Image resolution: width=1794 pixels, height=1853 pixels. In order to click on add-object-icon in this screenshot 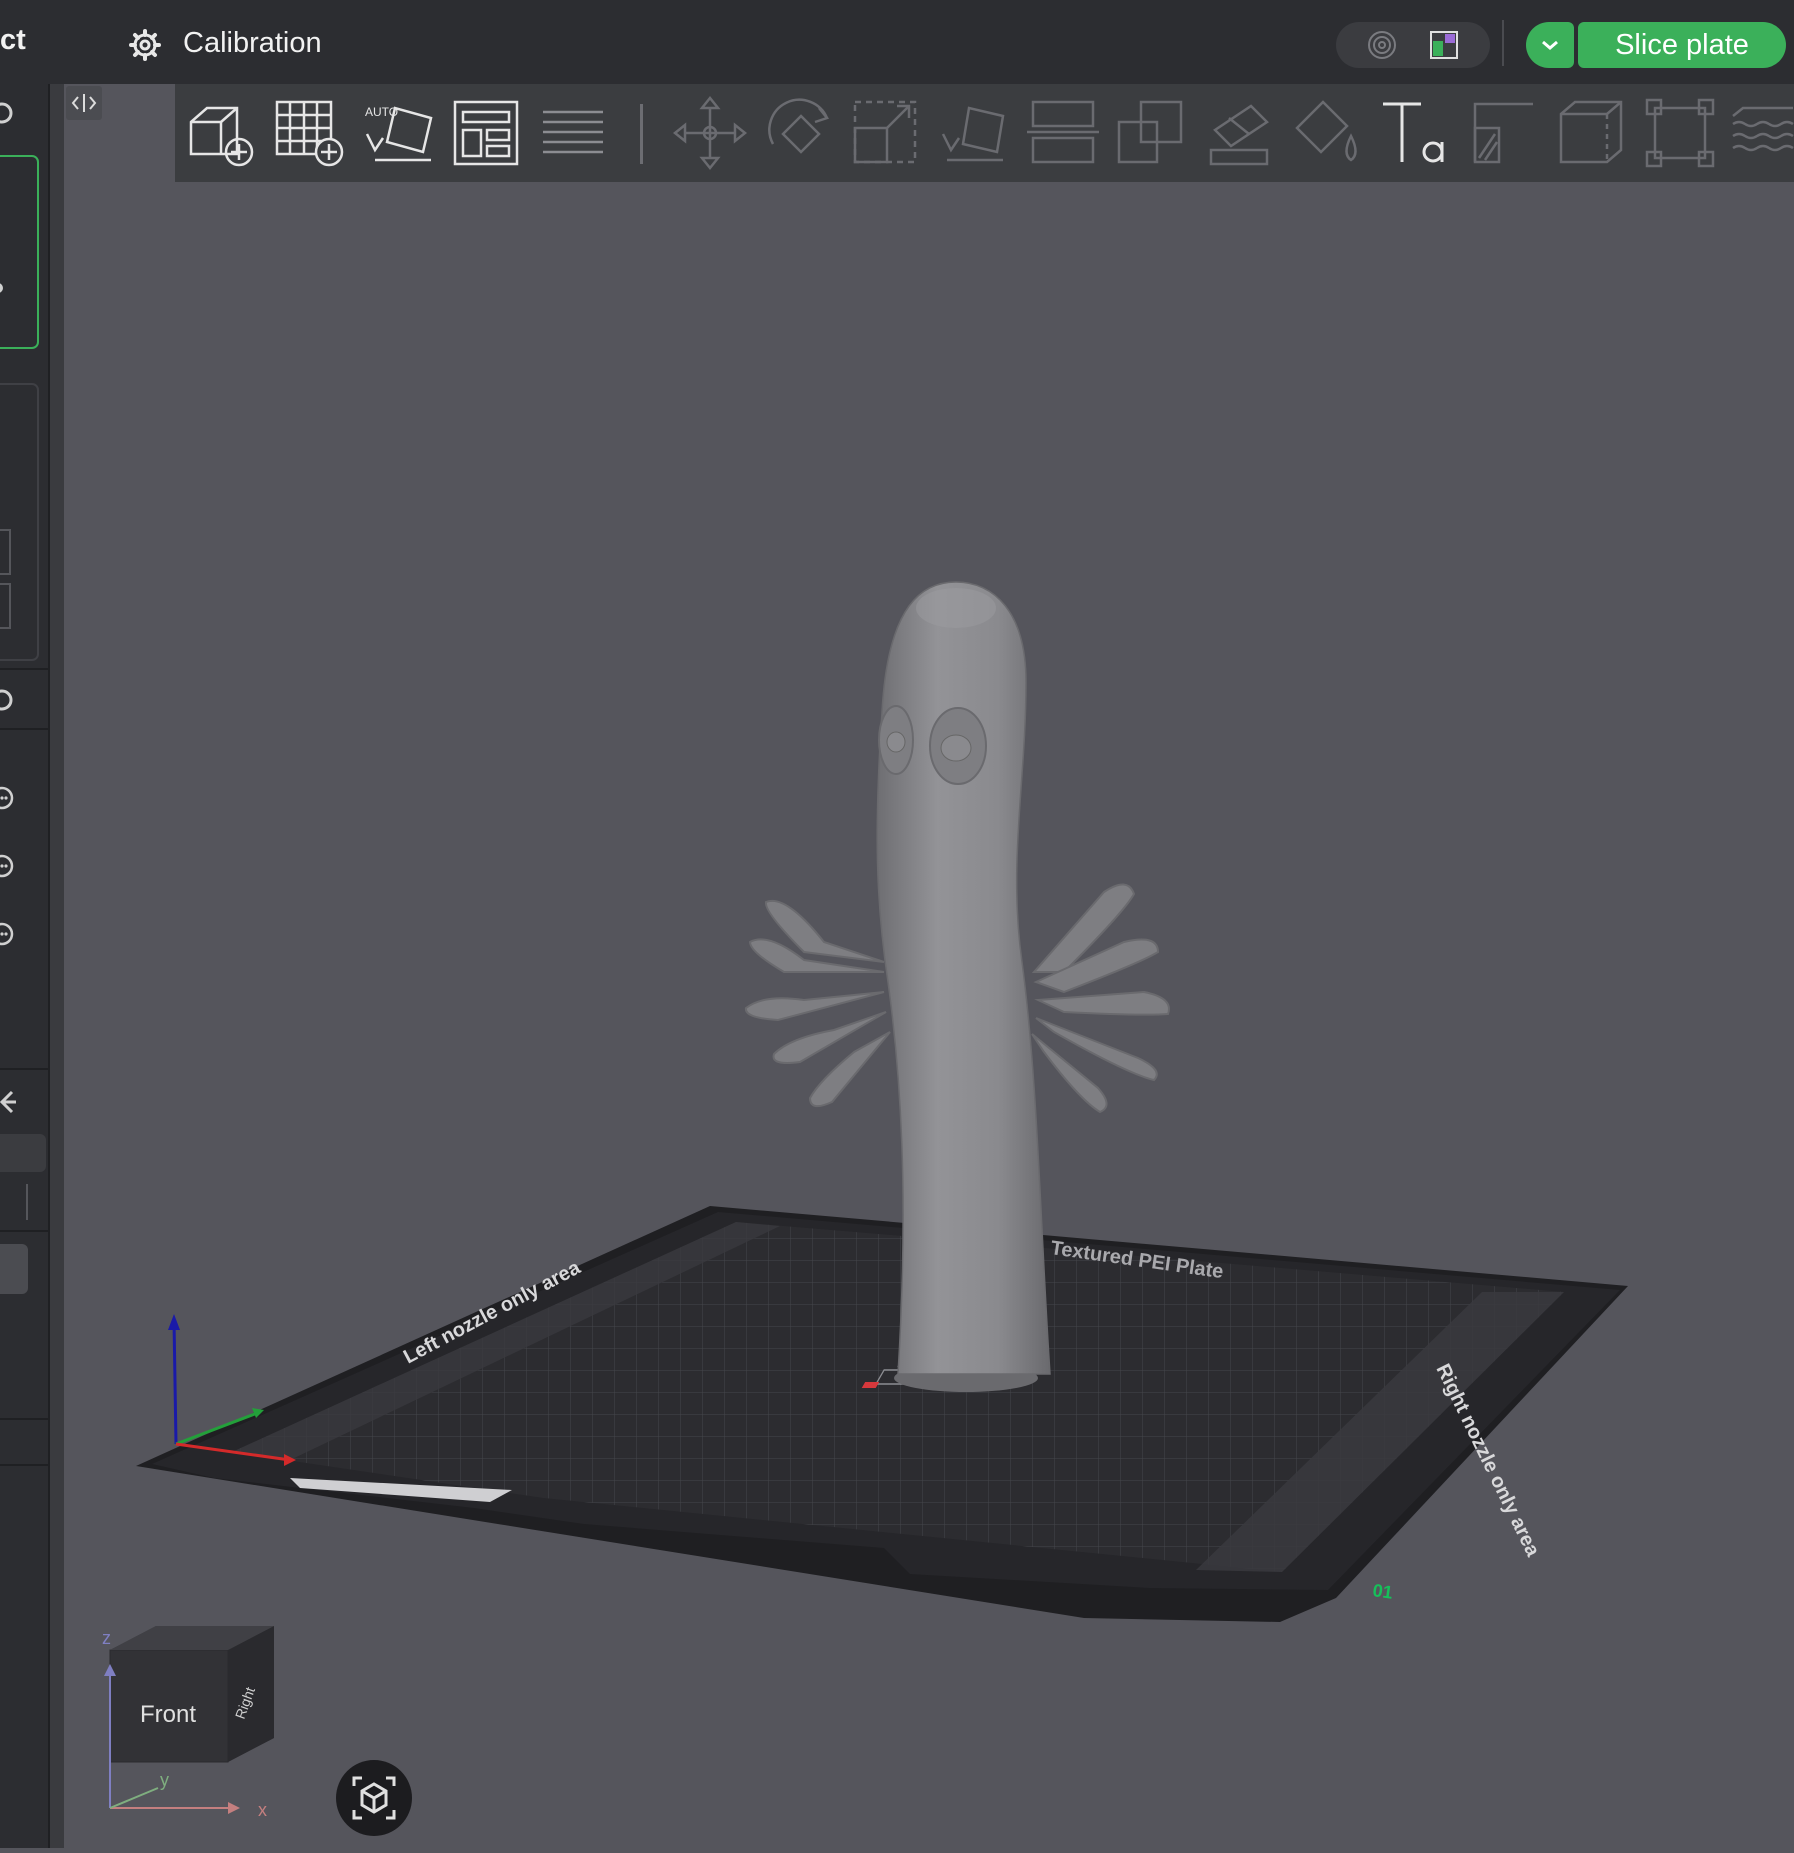, I will do `click(222, 133)`.